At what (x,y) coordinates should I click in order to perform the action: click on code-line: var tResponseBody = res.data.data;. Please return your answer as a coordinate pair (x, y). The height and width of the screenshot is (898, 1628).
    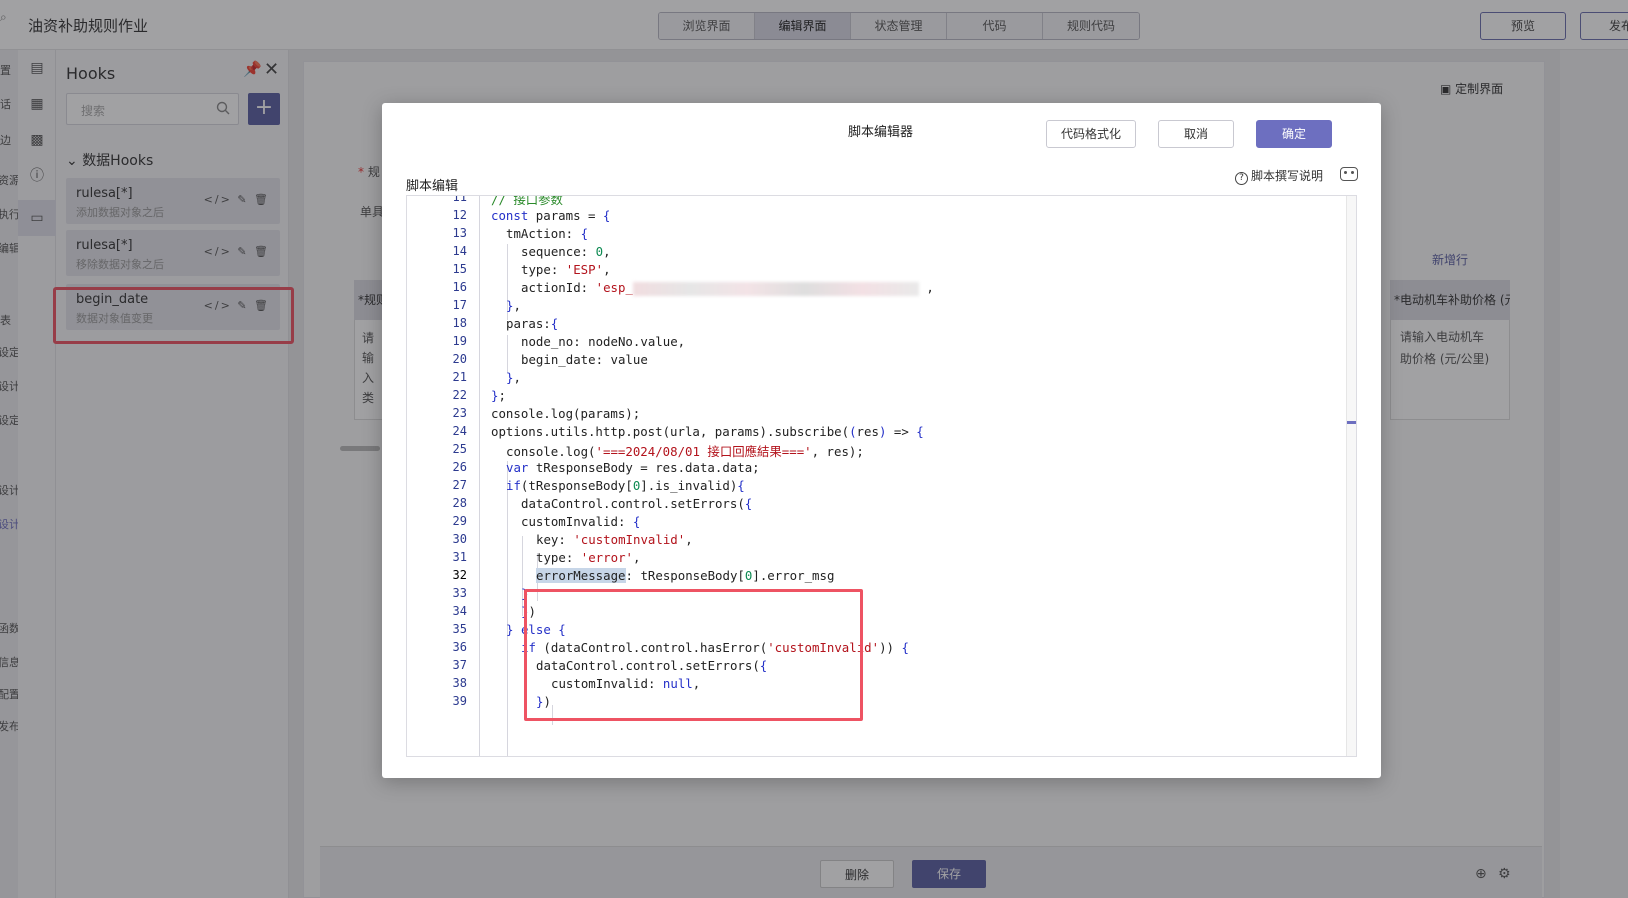
    Looking at the image, I should click on (633, 467).